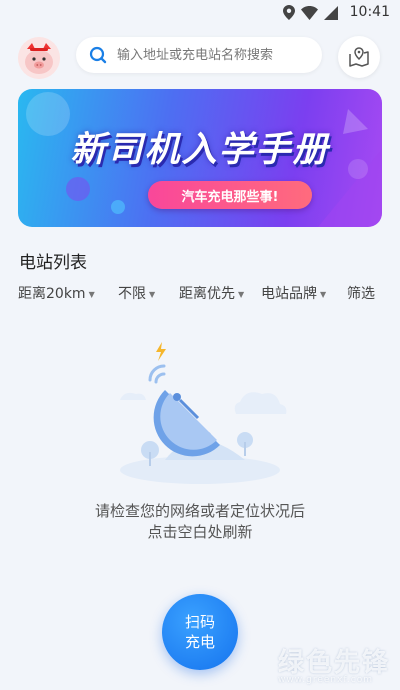 Image resolution: width=400 pixels, height=690 pixels. I want to click on status-time: 10:41, so click(369, 12).